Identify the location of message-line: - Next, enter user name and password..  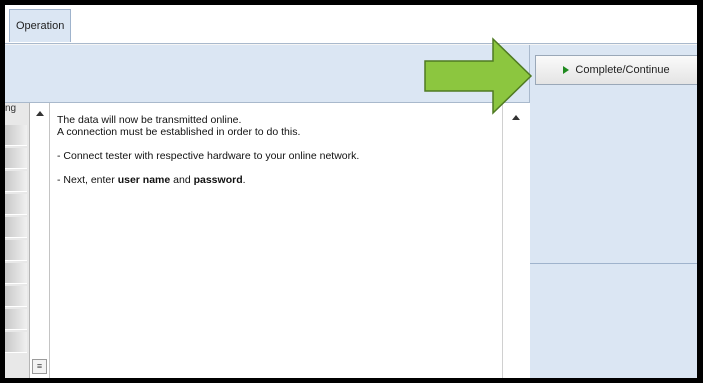
(277, 180).